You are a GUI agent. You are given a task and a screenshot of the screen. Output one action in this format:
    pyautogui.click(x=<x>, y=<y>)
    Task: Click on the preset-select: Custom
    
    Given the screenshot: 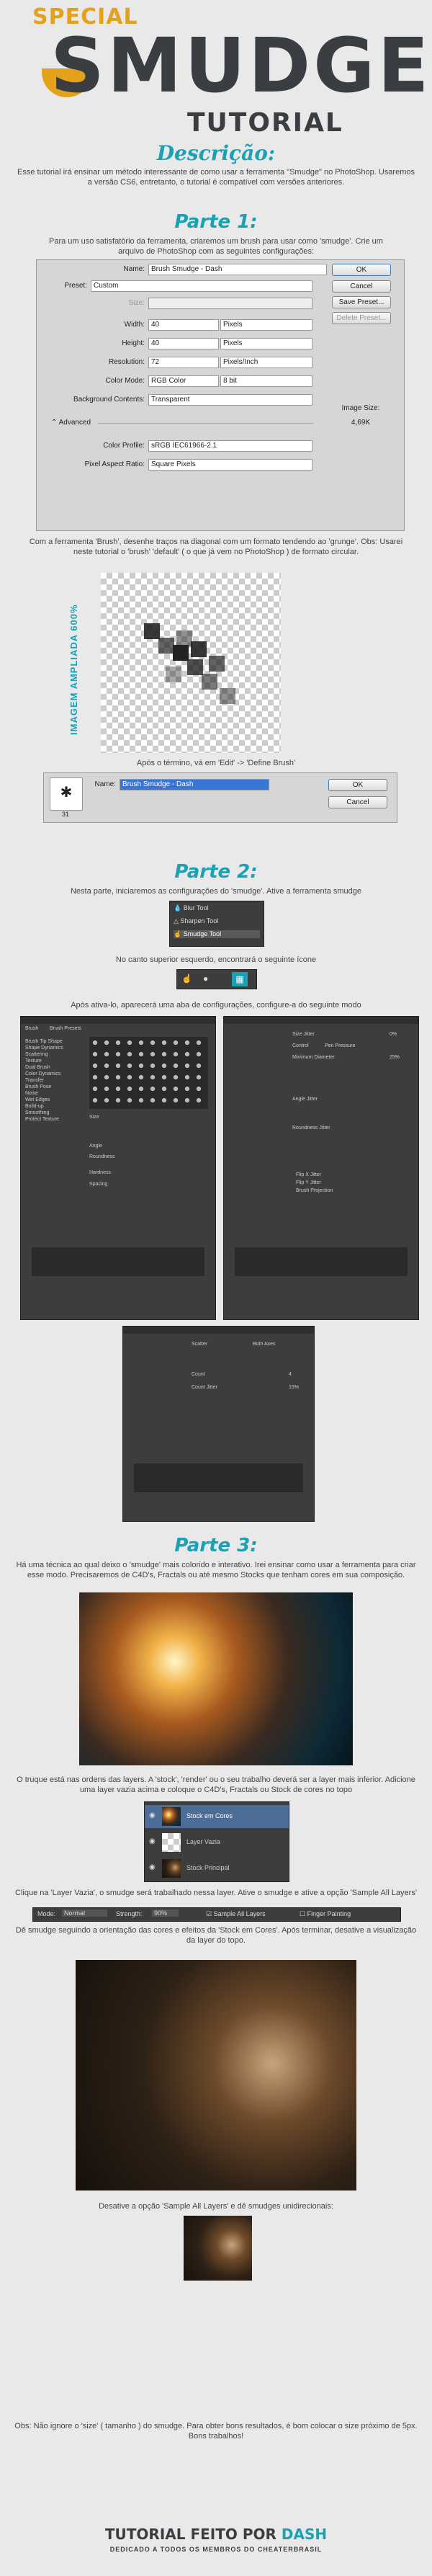 What is the action you would take?
    pyautogui.click(x=201, y=286)
    